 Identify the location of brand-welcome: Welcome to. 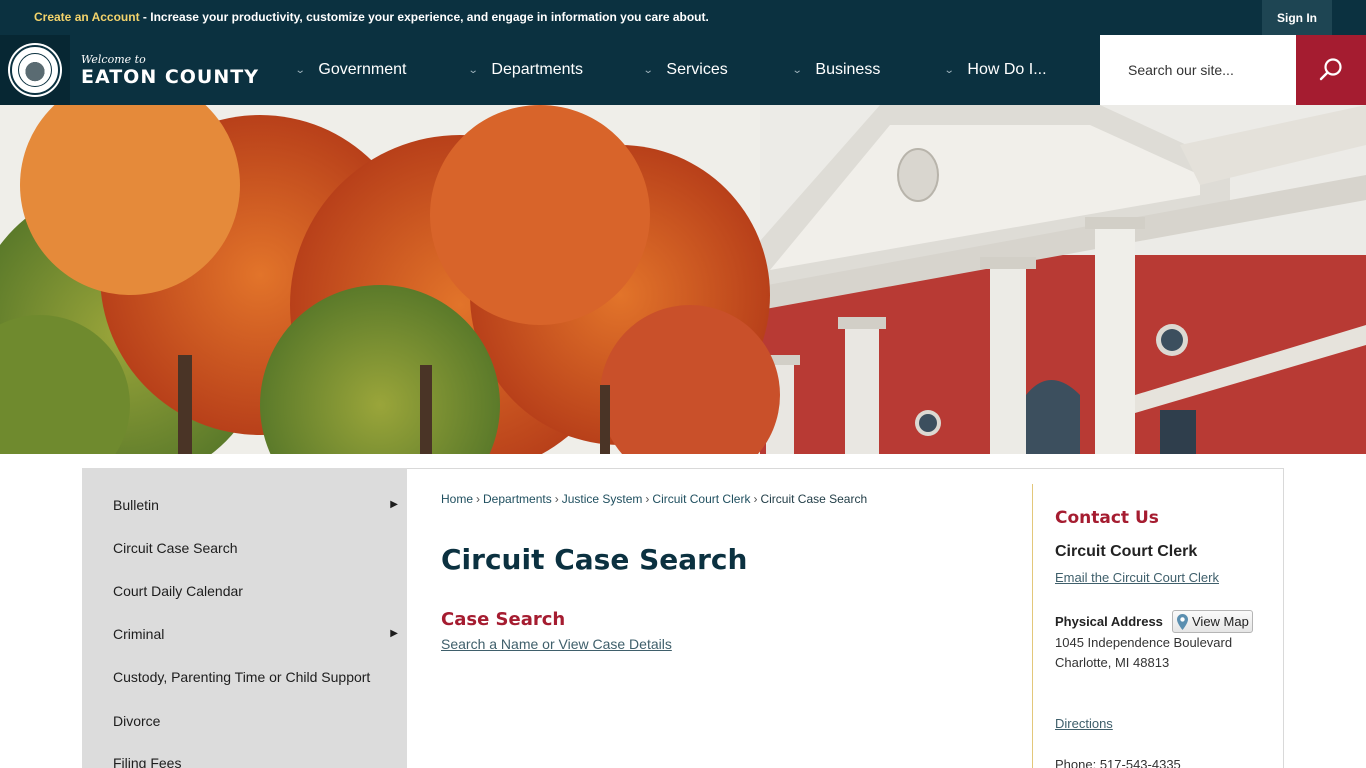
(113, 59).